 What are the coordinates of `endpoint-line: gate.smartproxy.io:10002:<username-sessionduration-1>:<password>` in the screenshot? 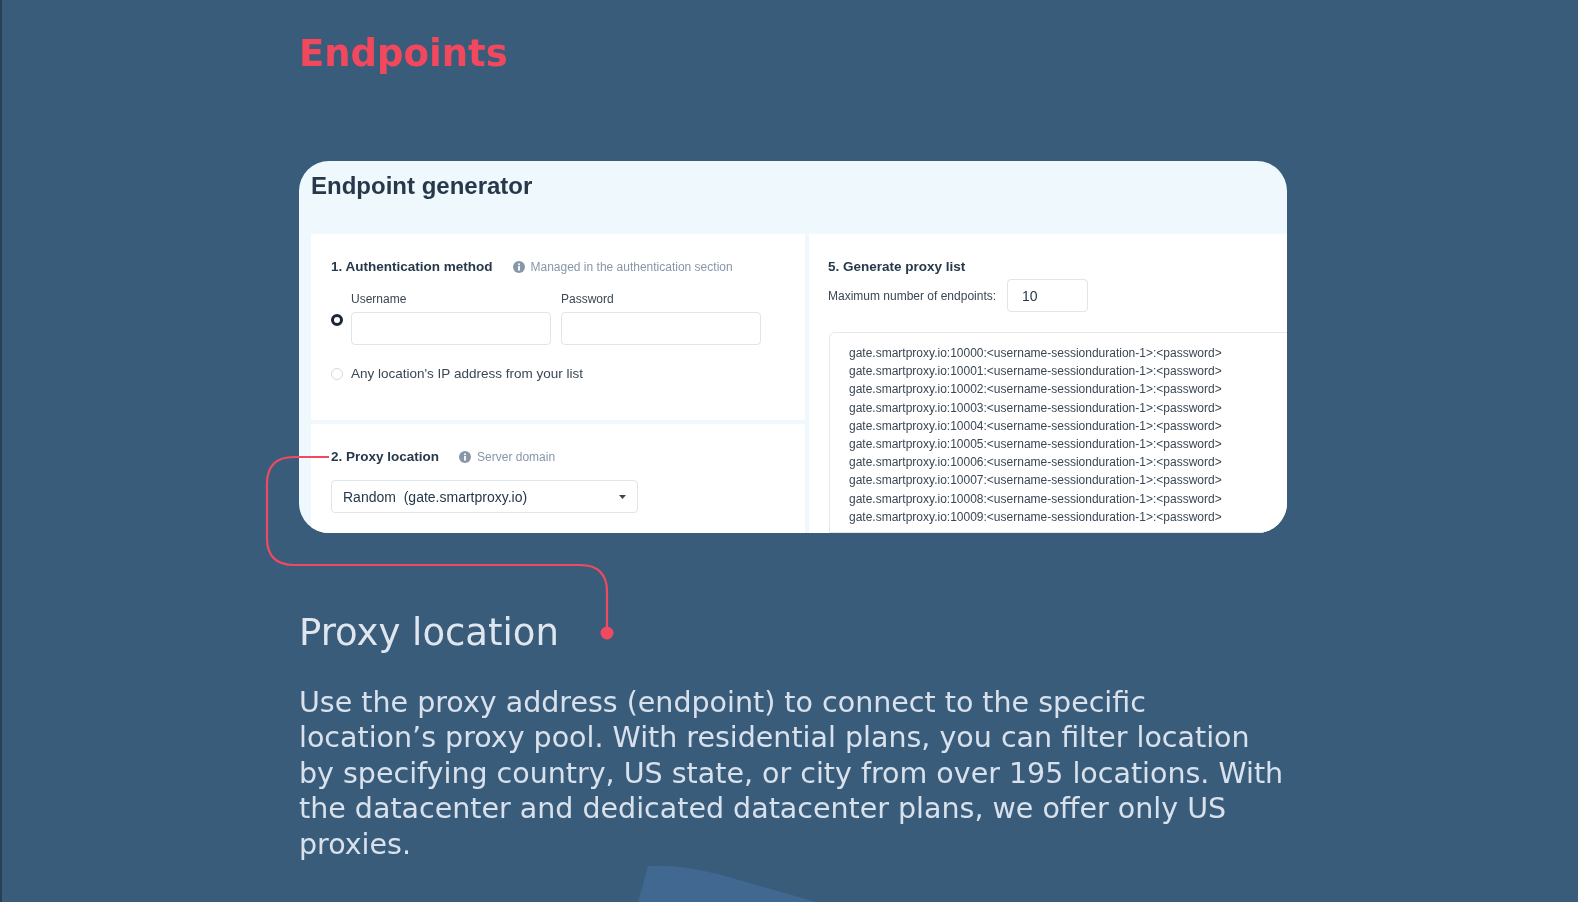 It's located at (1035, 390).